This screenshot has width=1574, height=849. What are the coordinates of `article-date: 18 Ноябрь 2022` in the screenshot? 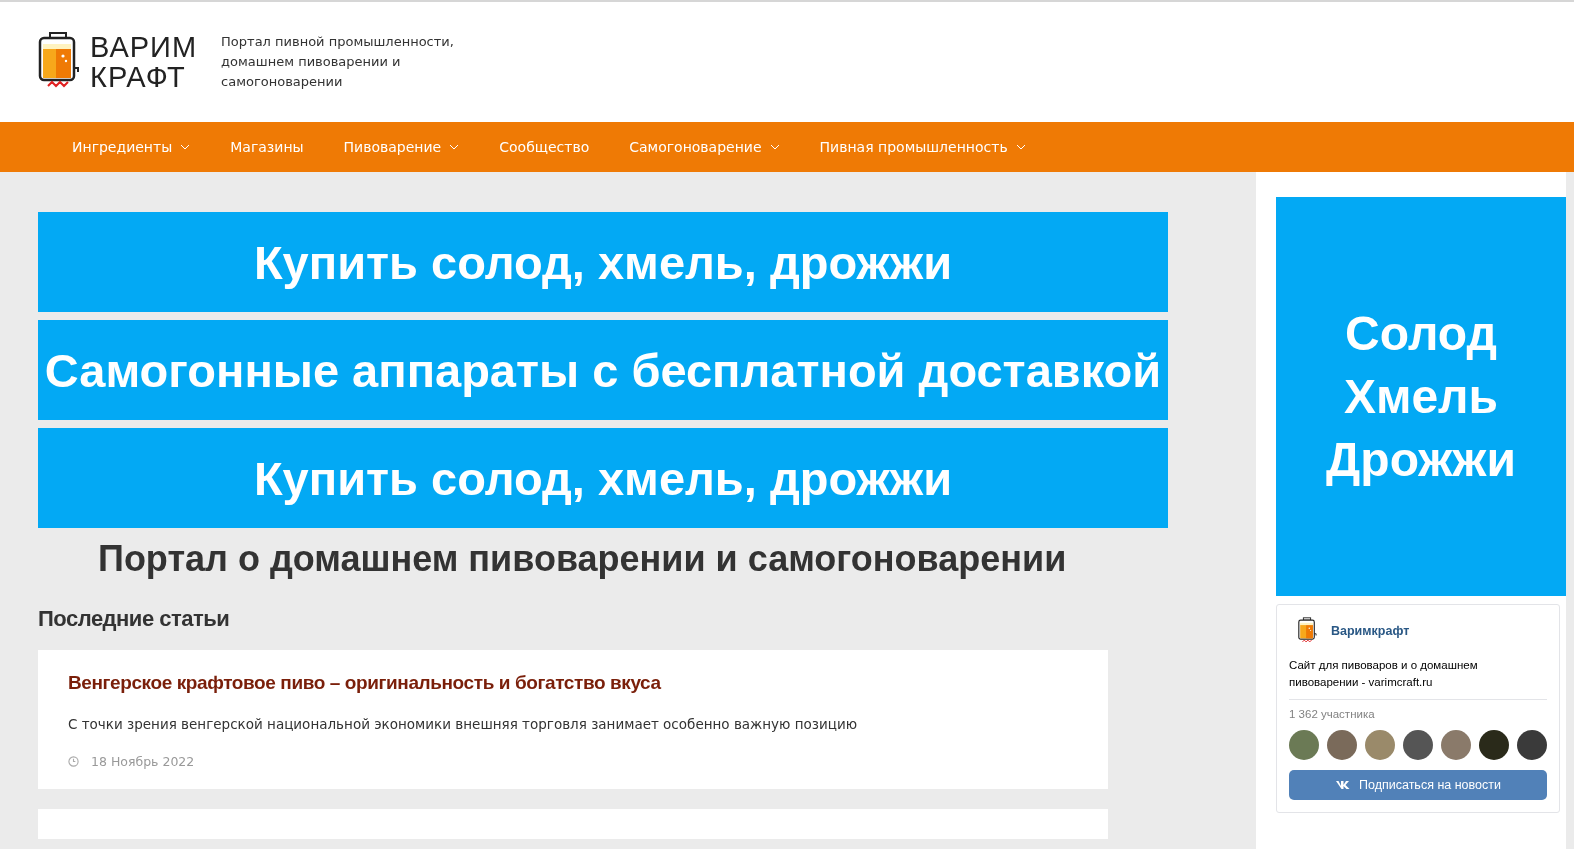 It's located at (143, 761).